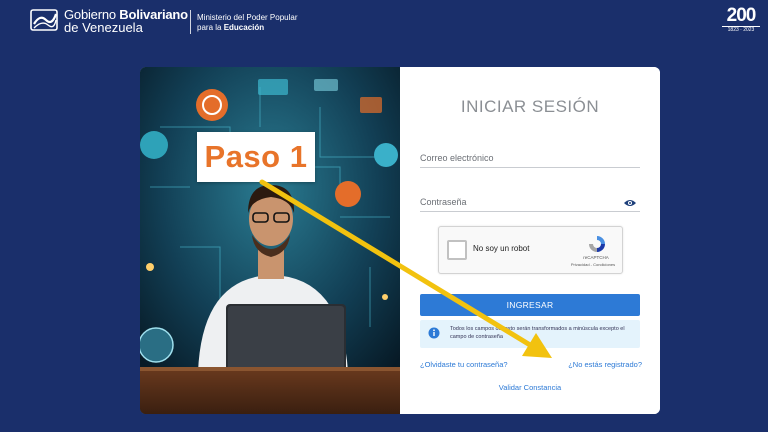 The image size is (768, 432). Describe the element at coordinates (244, 27) in the screenshot. I see `ministry-line2-b: Educación` at that location.